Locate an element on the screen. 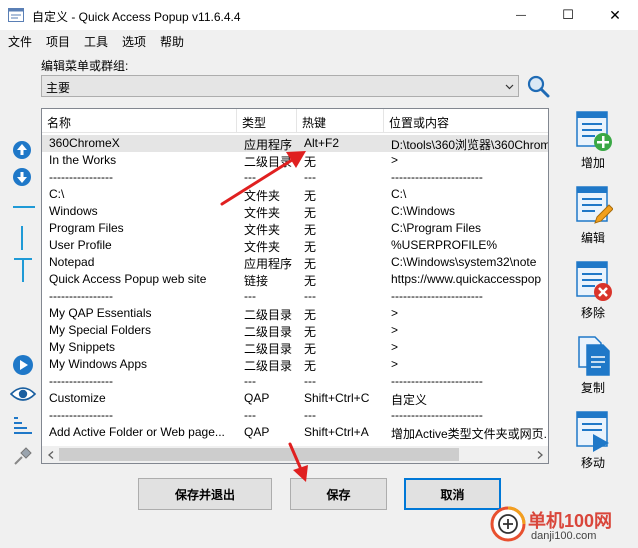 The height and width of the screenshot is (548, 638). minimize-icon: — is located at coordinates (521, 15).